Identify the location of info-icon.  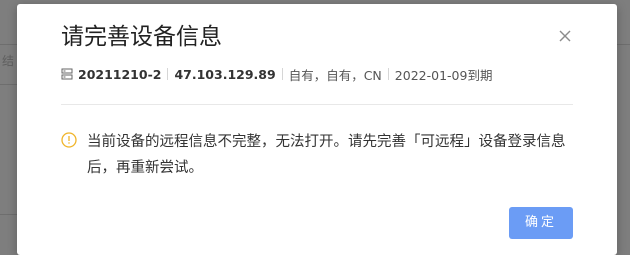
(69, 140).